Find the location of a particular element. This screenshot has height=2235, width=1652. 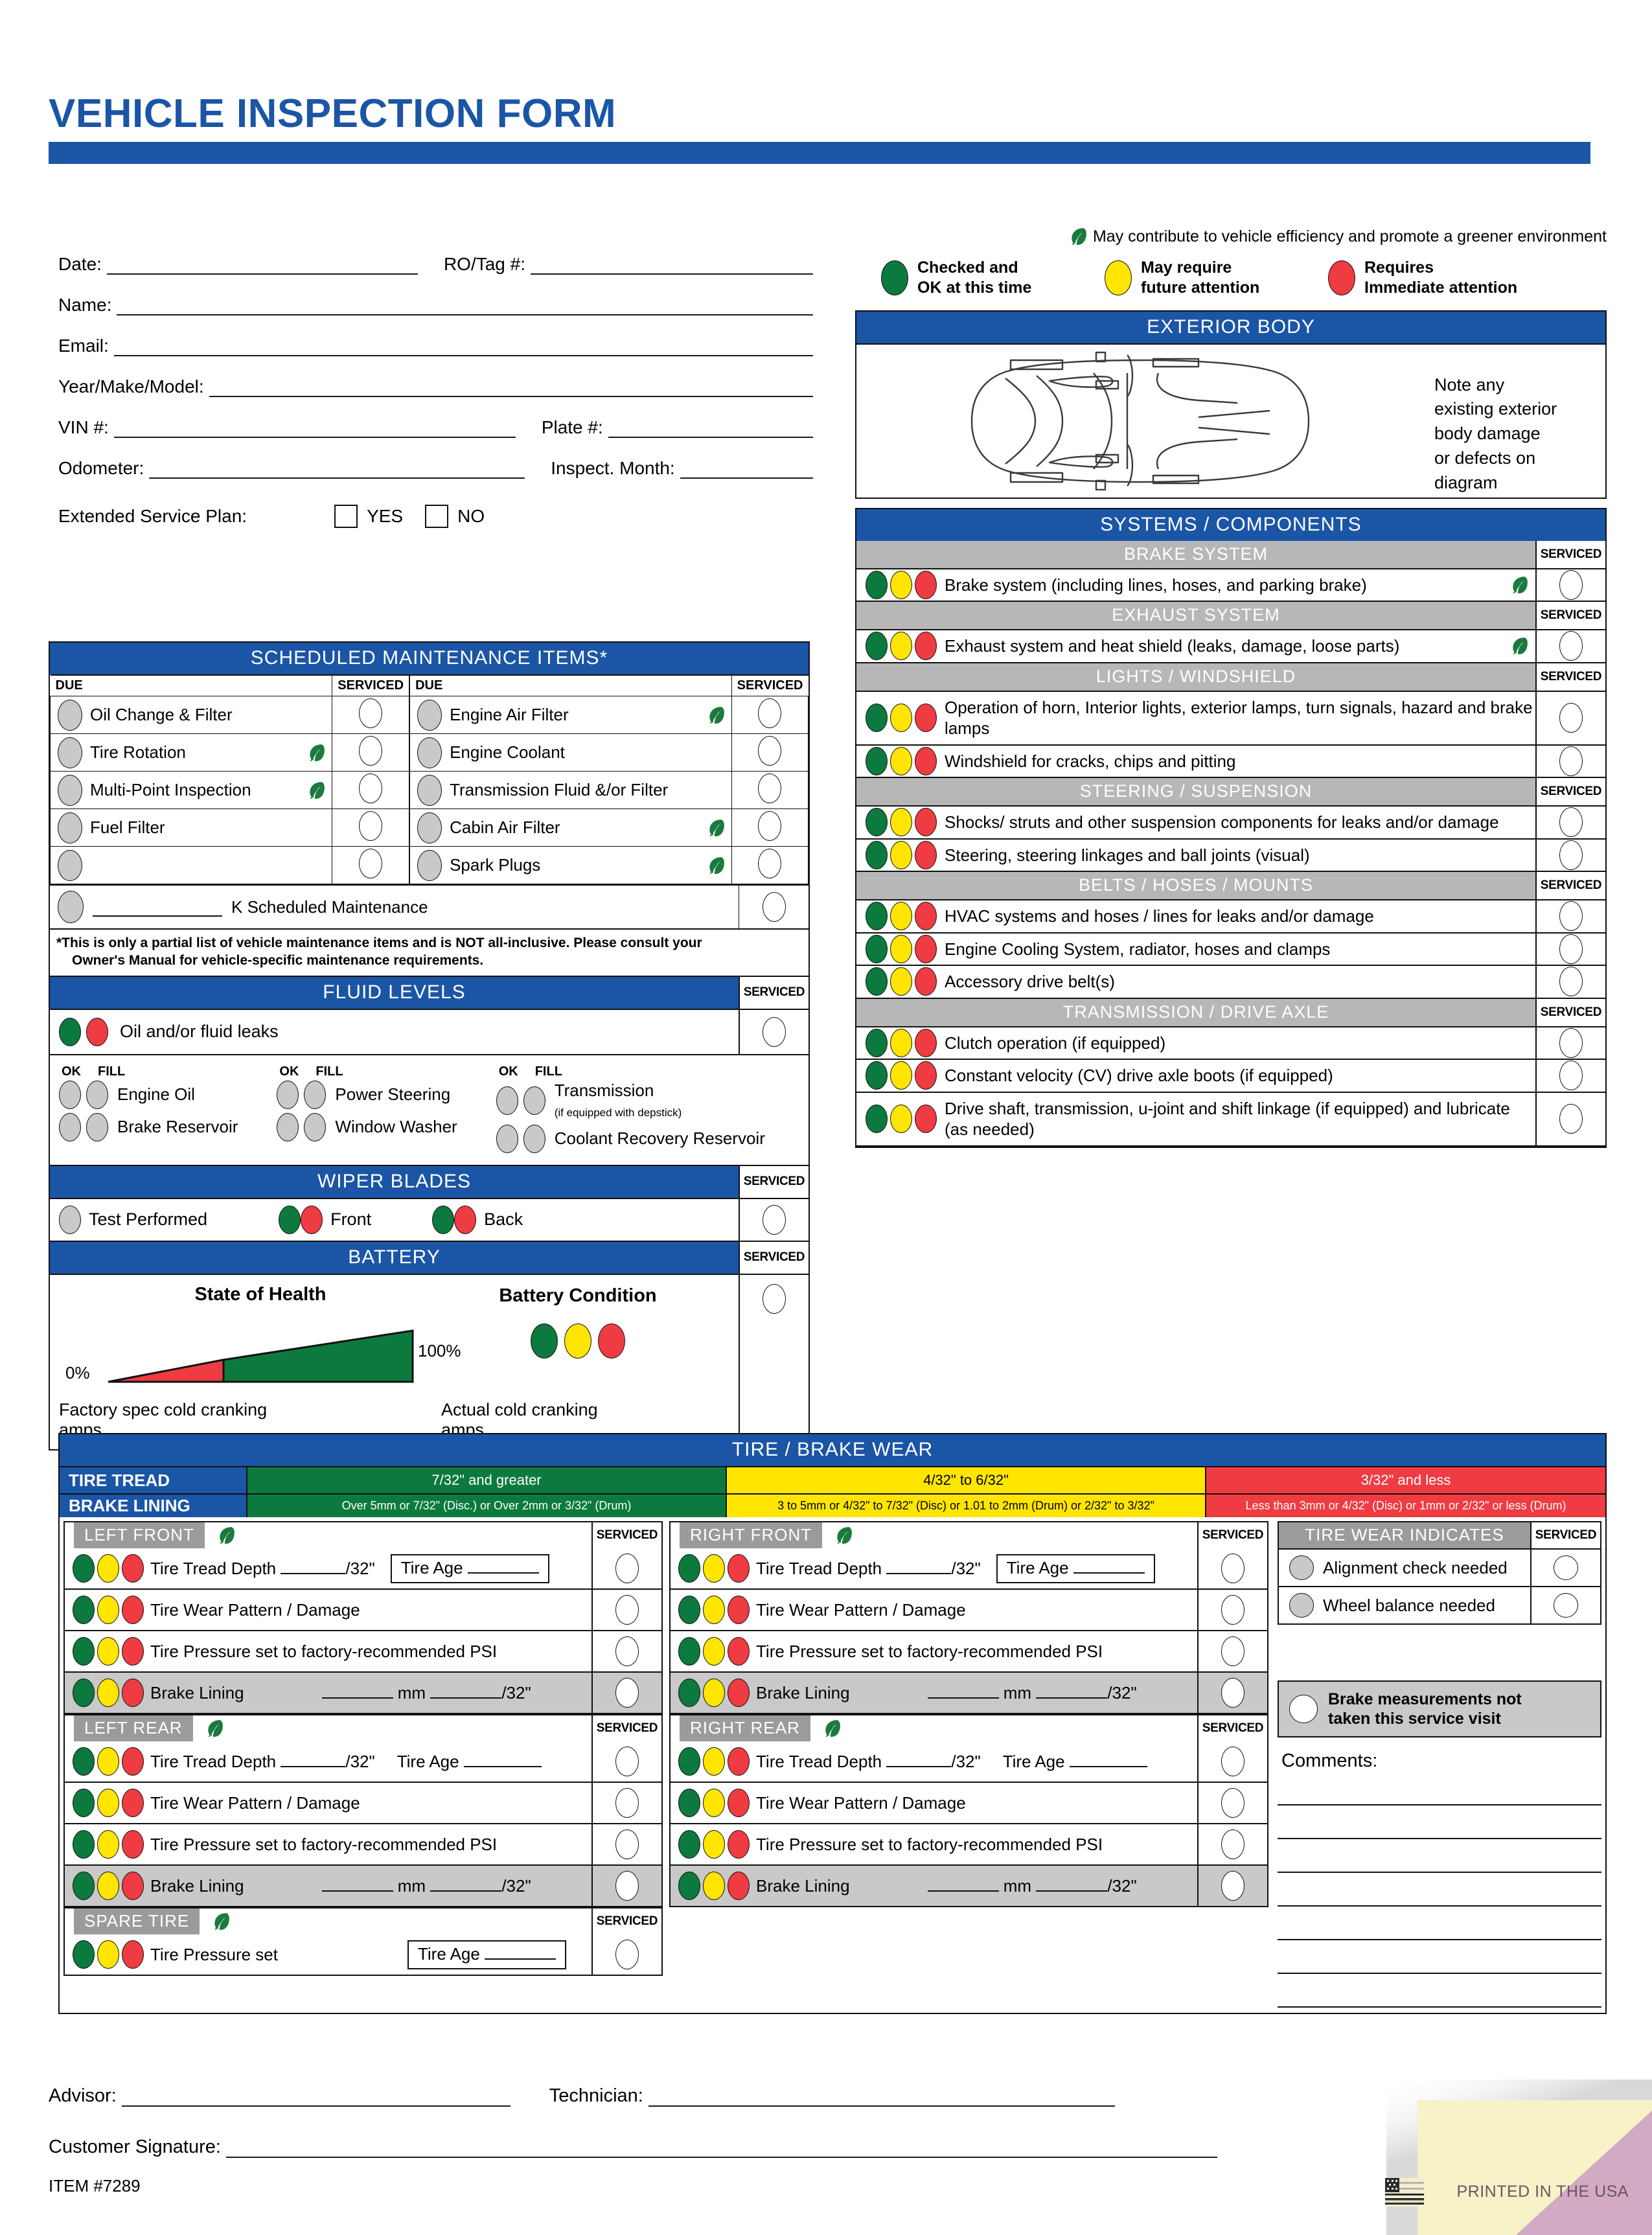

right-rear-pressure-serviced-dot is located at coordinates (1233, 1844).